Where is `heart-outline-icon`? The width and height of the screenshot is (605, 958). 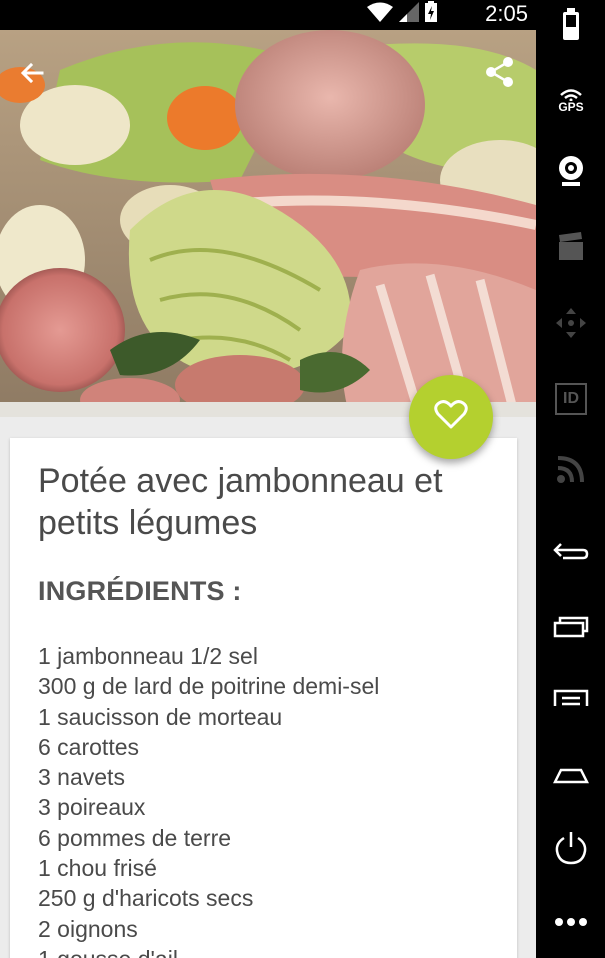
heart-outline-icon is located at coordinates (451, 417).